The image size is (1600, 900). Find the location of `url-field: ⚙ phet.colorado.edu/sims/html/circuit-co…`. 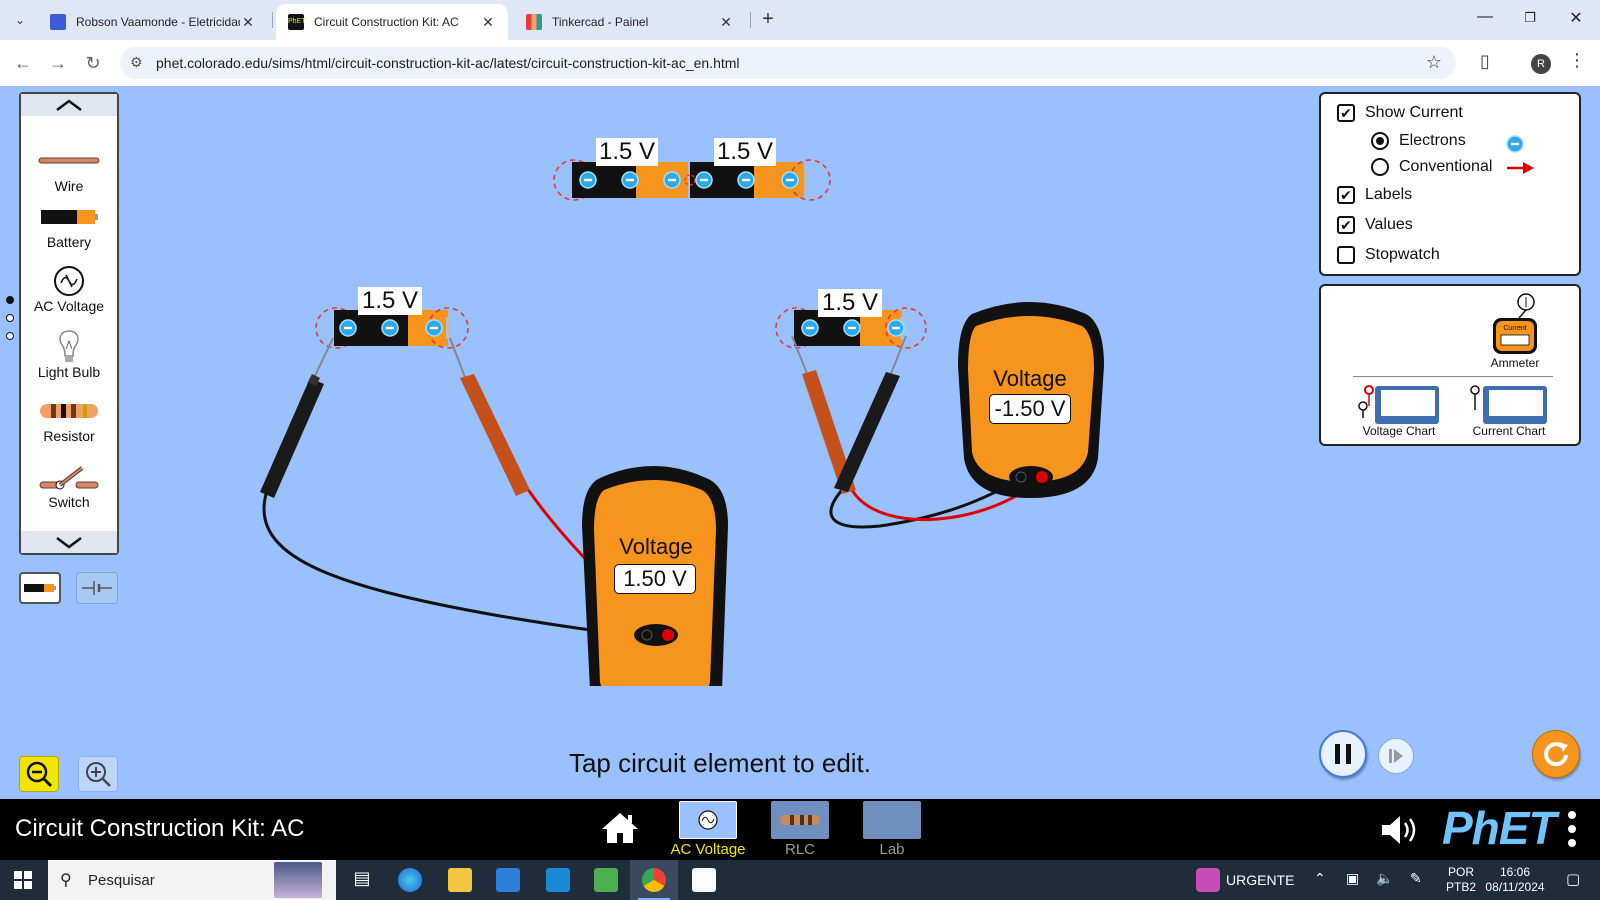

url-field: ⚙ phet.colorado.edu/sims/html/circuit-co… is located at coordinates (788, 63).